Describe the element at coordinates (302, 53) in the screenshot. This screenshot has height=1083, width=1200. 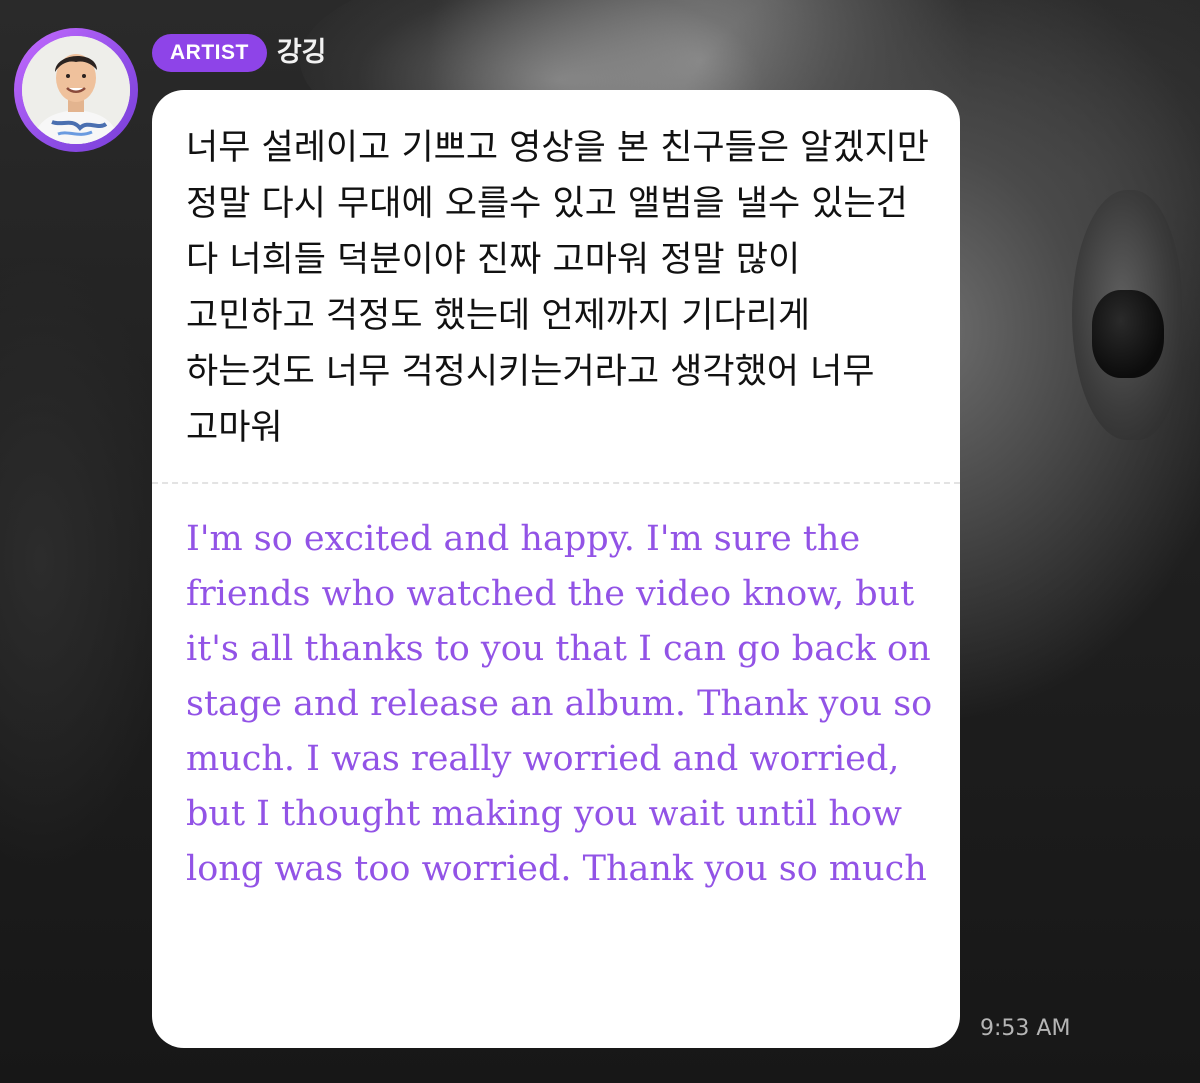
I see `artist-name: 강깅` at that location.